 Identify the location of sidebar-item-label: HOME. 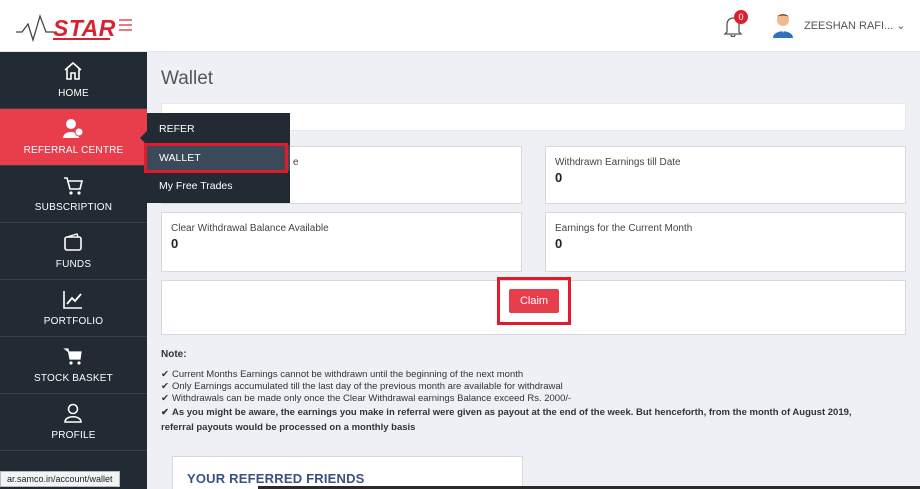
(73, 93).